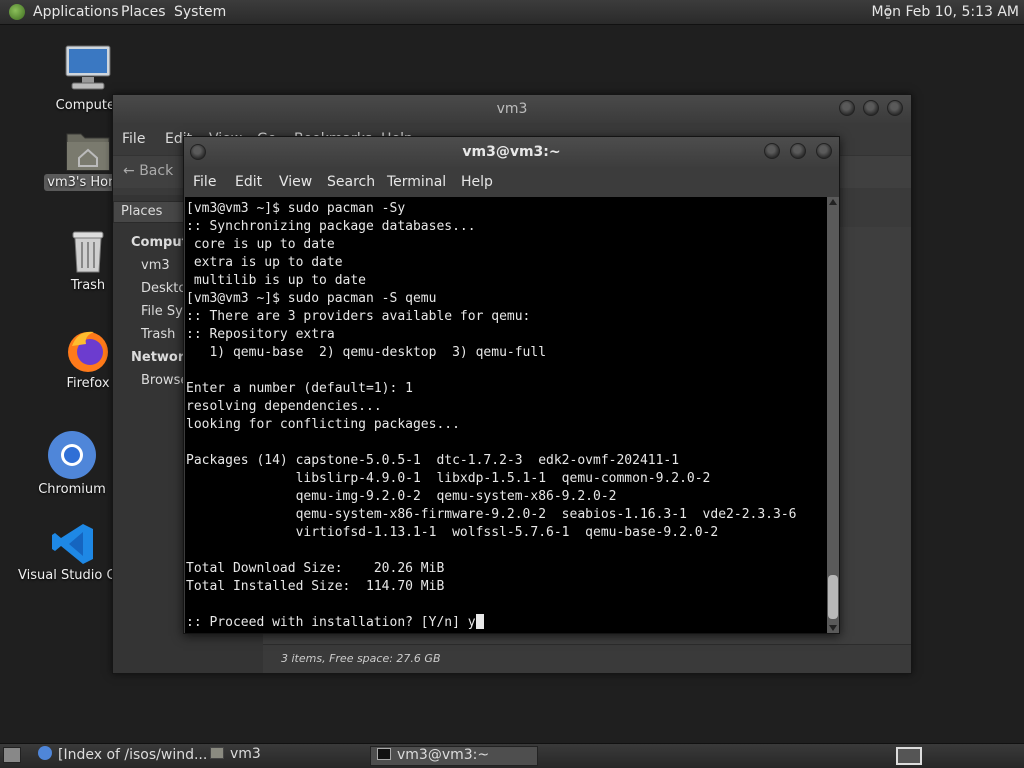 The height and width of the screenshot is (768, 1024). I want to click on chromium-icon, so click(72, 455).